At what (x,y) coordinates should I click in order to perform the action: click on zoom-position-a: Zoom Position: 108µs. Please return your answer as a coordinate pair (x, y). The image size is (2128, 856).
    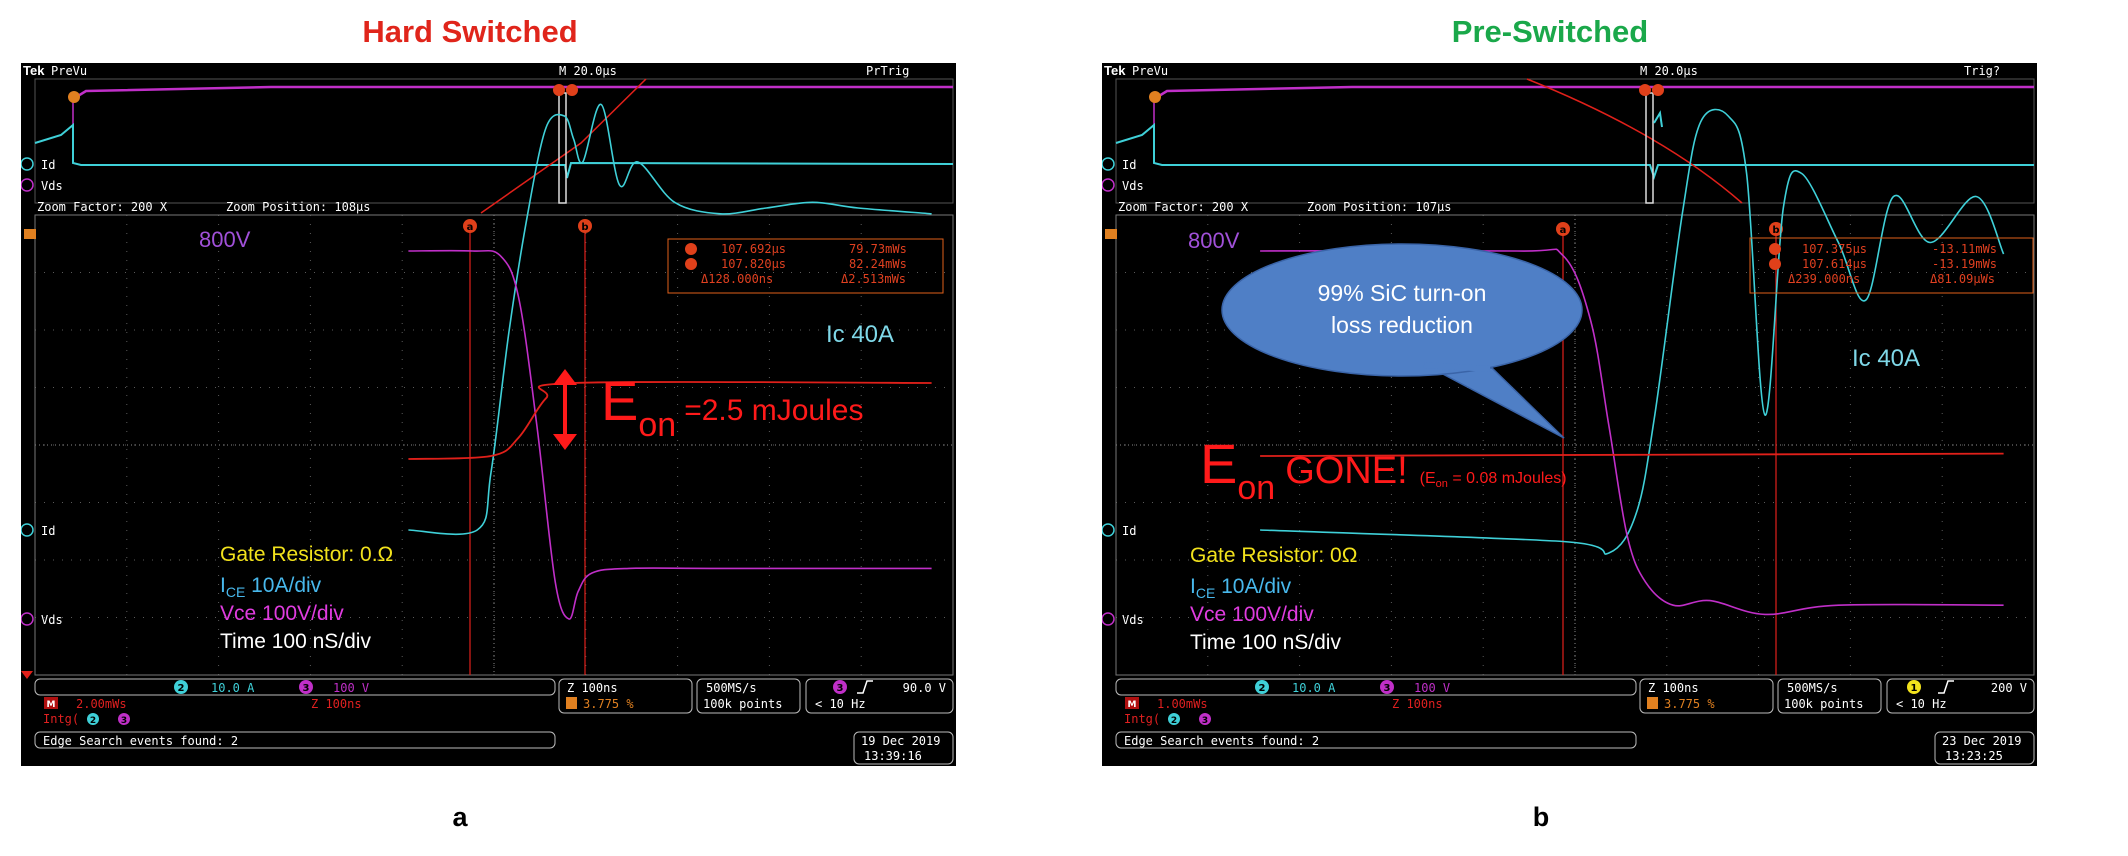
    Looking at the image, I should click on (298, 207).